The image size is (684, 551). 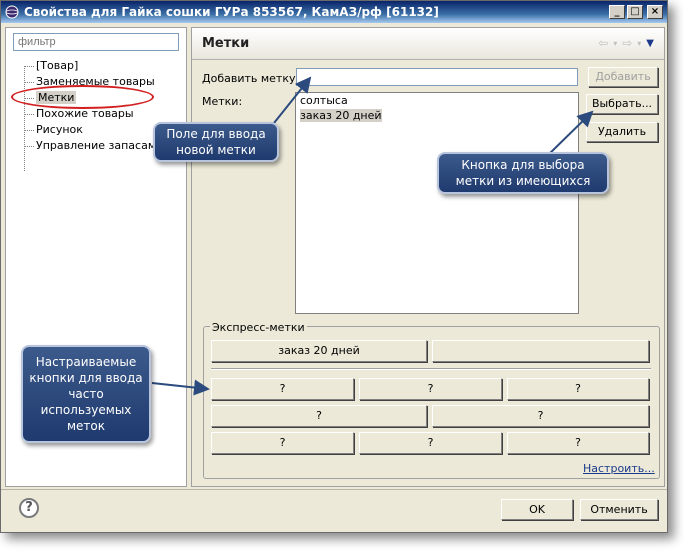 I want to click on nav-toolbar: ⇦ ▾ ⇨ ▾ ▼, so click(x=626, y=43).